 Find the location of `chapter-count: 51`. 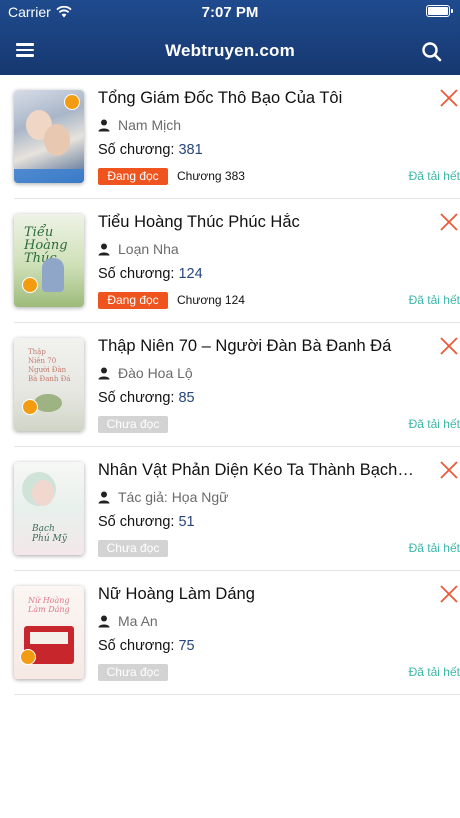

chapter-count: 51 is located at coordinates (186, 522).